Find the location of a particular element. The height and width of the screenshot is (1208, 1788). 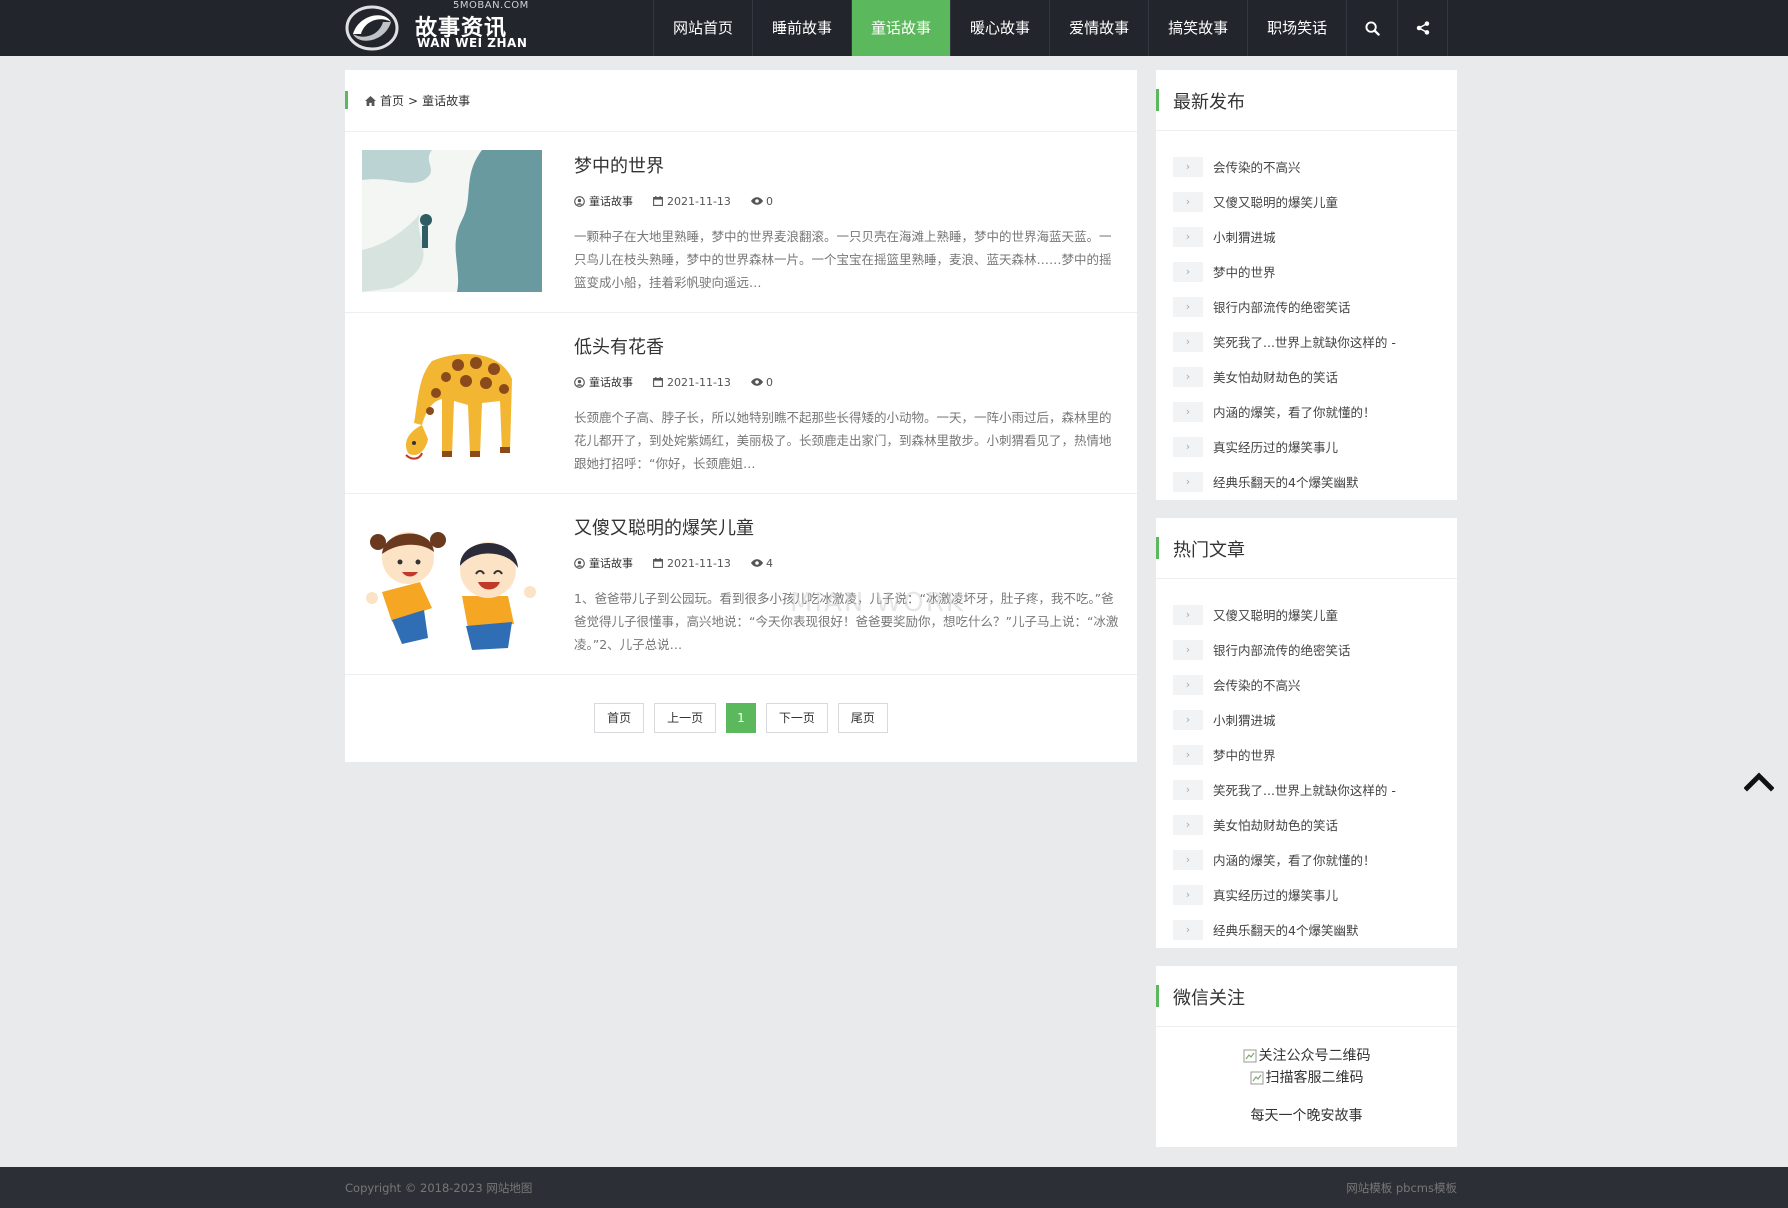

current-page-button: 1 is located at coordinates (741, 718).